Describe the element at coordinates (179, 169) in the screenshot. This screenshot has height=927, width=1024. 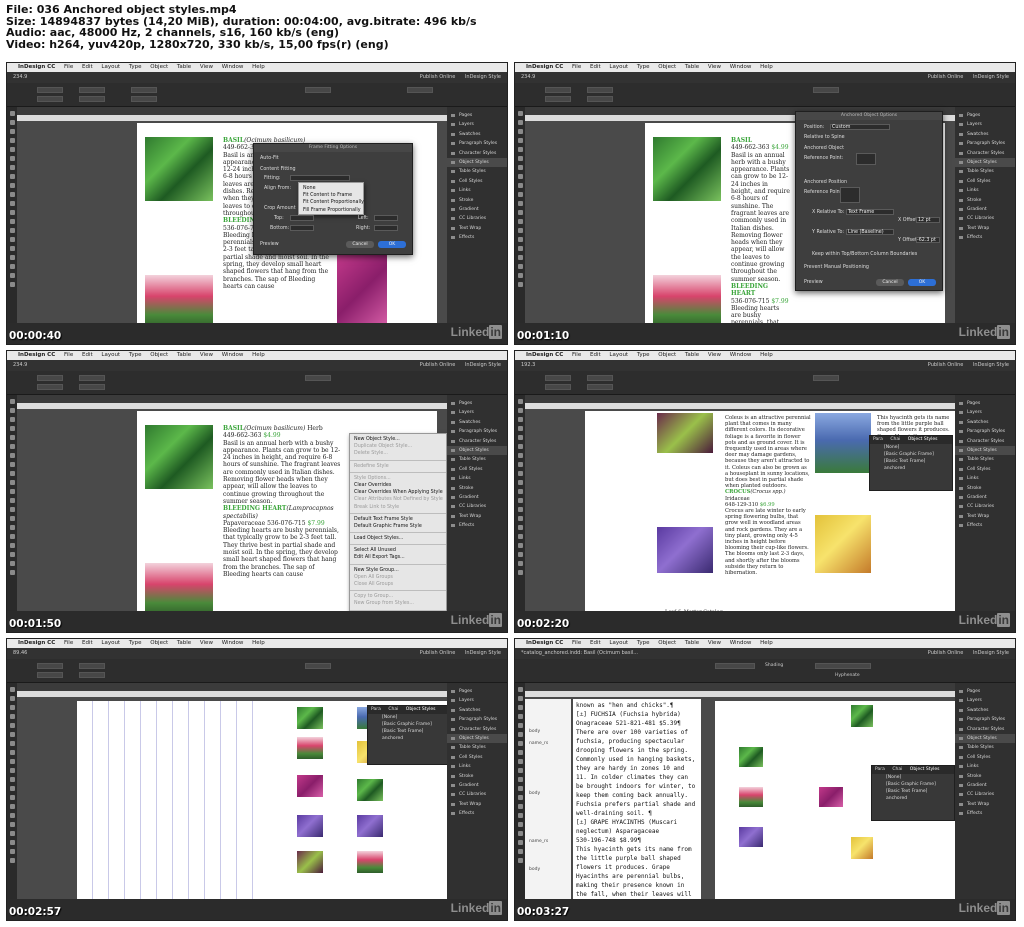
I see `basil-image` at that location.